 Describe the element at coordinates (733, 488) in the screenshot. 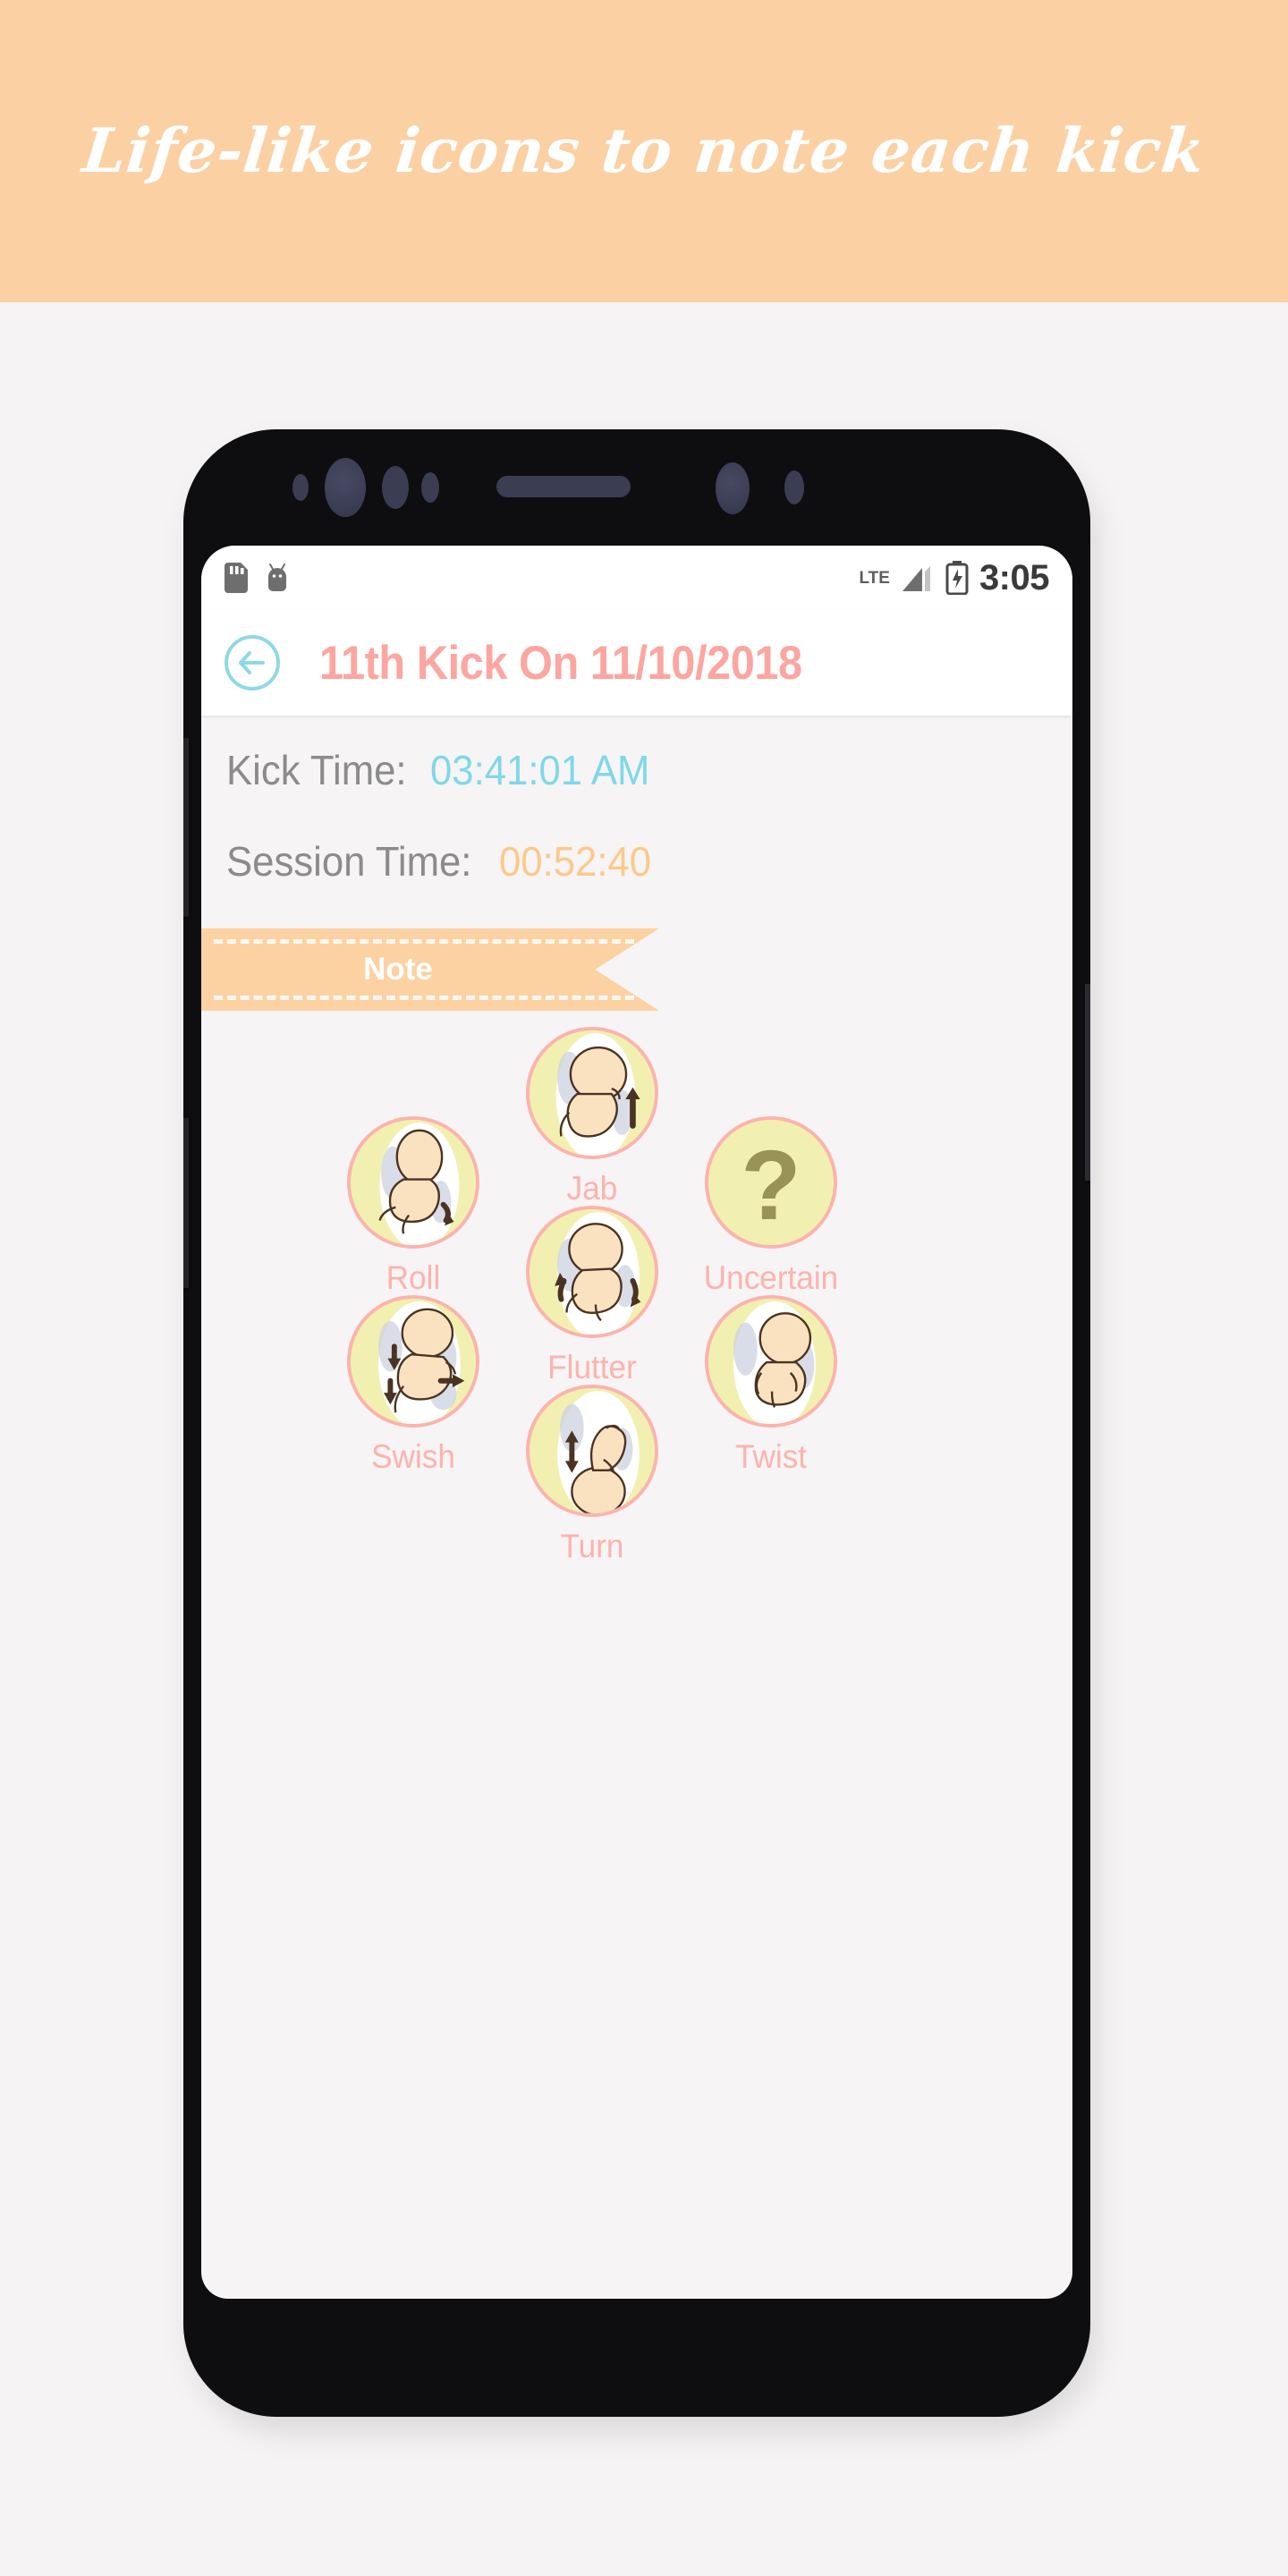

I see `second-camera-icon` at that location.